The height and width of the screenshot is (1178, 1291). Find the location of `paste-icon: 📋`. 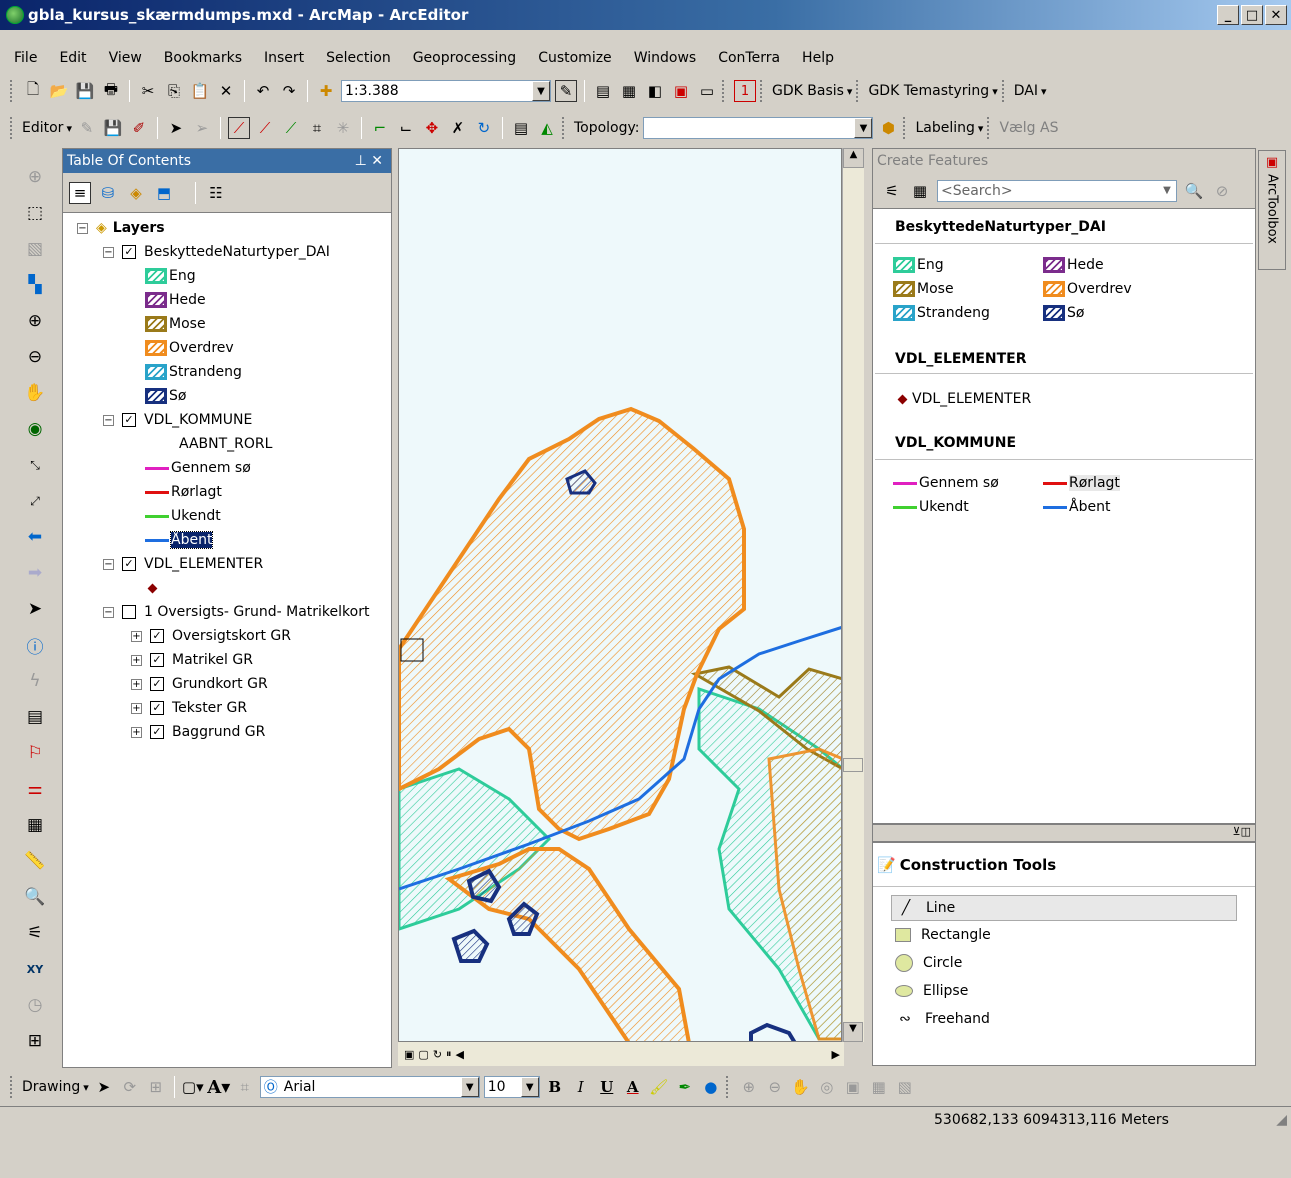

paste-icon: 📋 is located at coordinates (200, 91).